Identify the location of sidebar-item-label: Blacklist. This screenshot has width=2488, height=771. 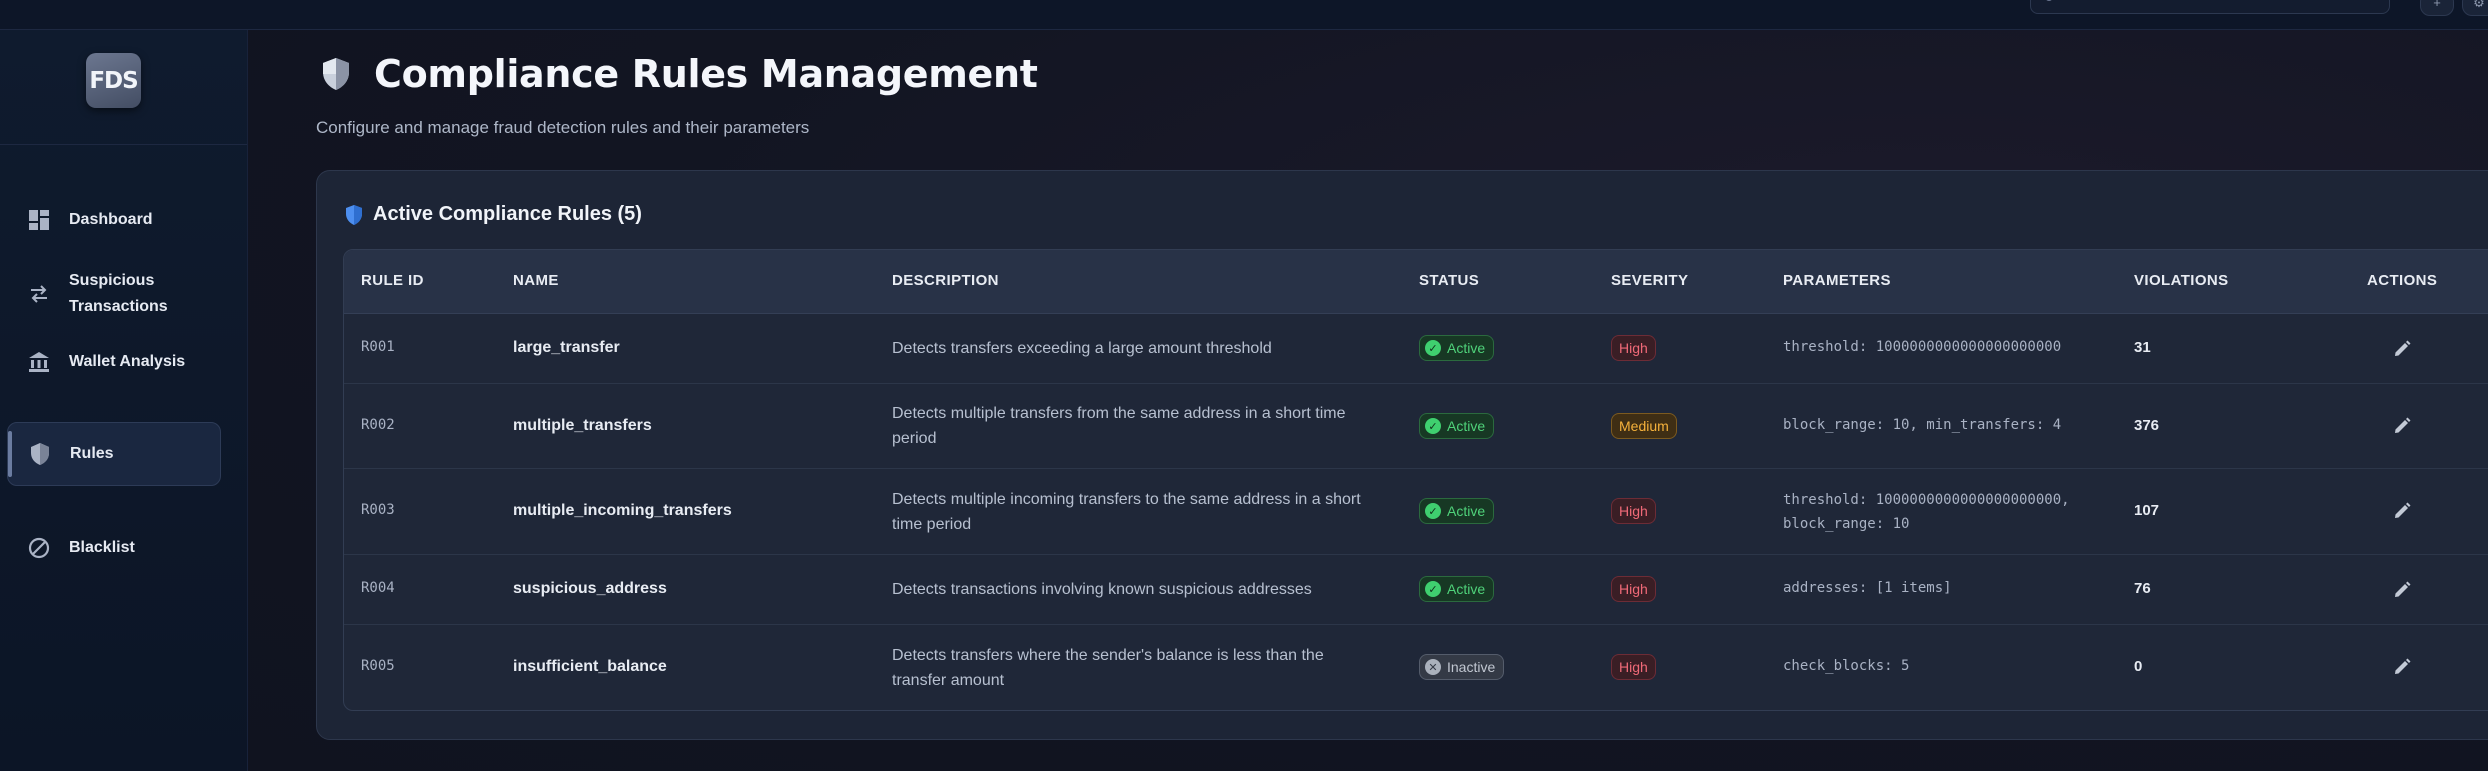
(102, 547).